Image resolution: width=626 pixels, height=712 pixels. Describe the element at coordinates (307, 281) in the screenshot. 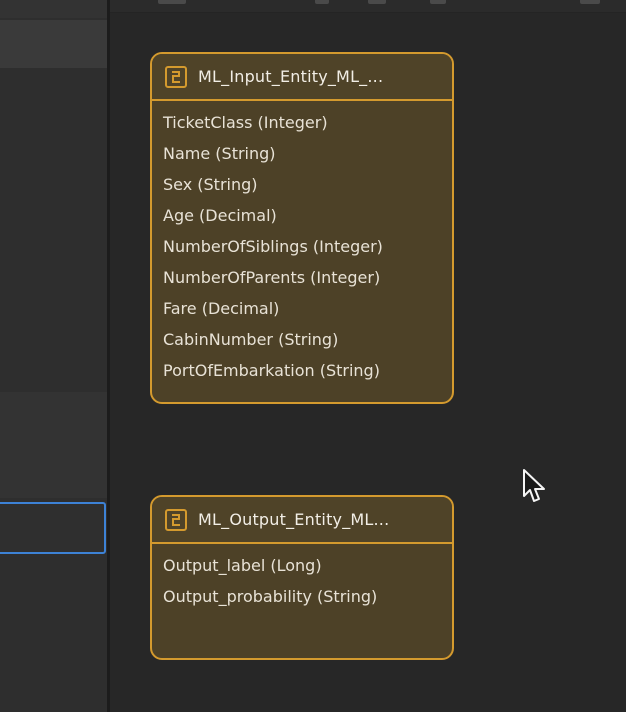

I see `attribute-item: NumberOfParents (Integer)` at that location.